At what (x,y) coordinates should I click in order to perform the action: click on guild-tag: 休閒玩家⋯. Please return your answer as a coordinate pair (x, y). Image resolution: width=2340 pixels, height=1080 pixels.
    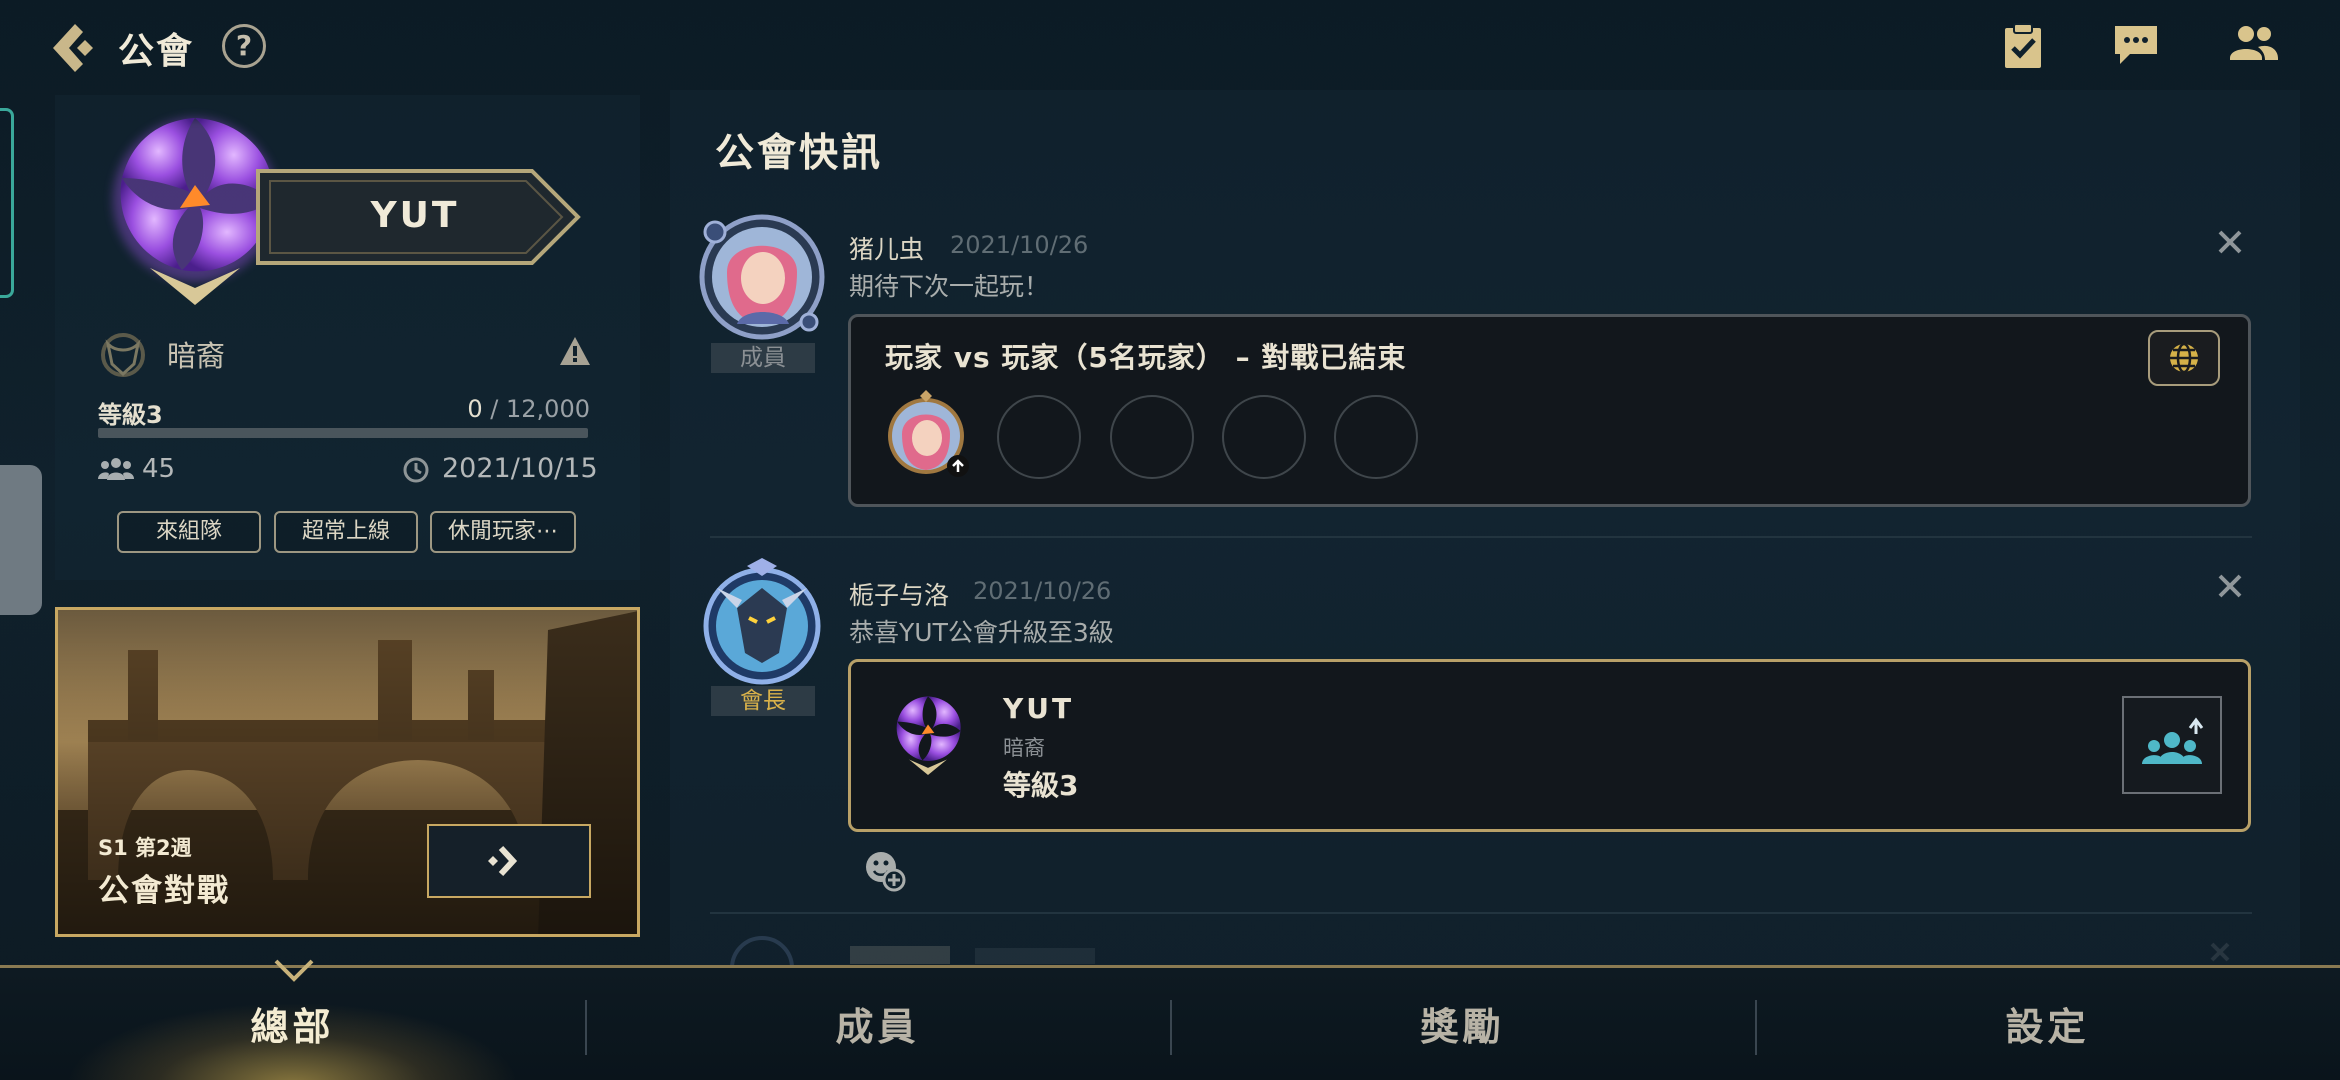
    Looking at the image, I should click on (503, 532).